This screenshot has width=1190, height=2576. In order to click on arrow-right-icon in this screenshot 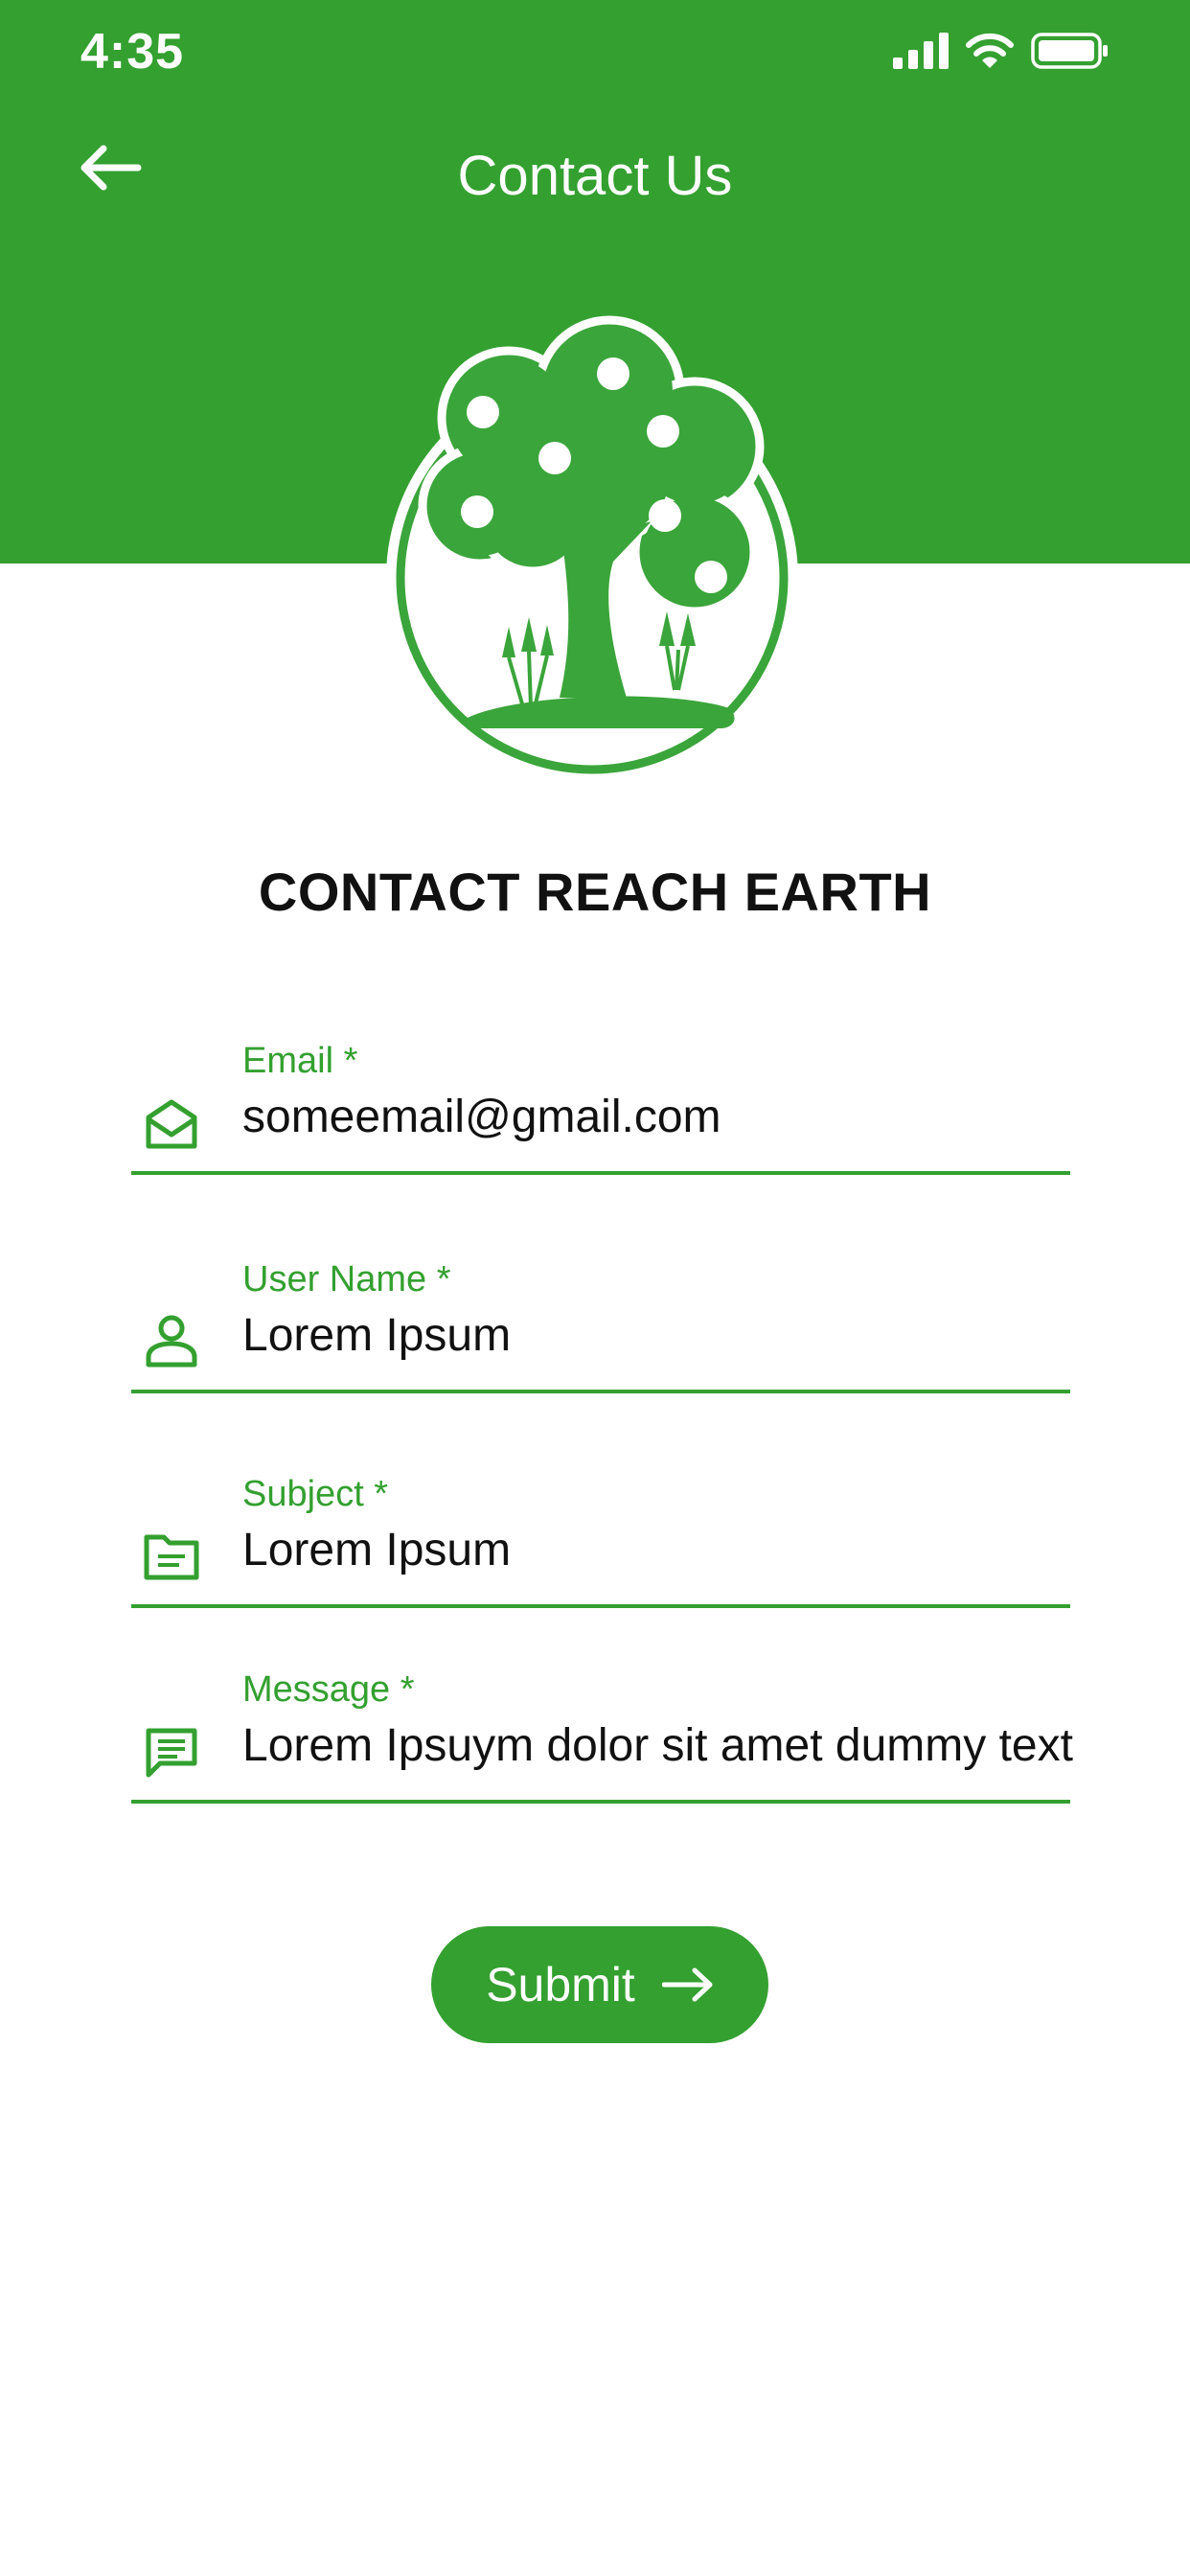, I will do `click(687, 1984)`.